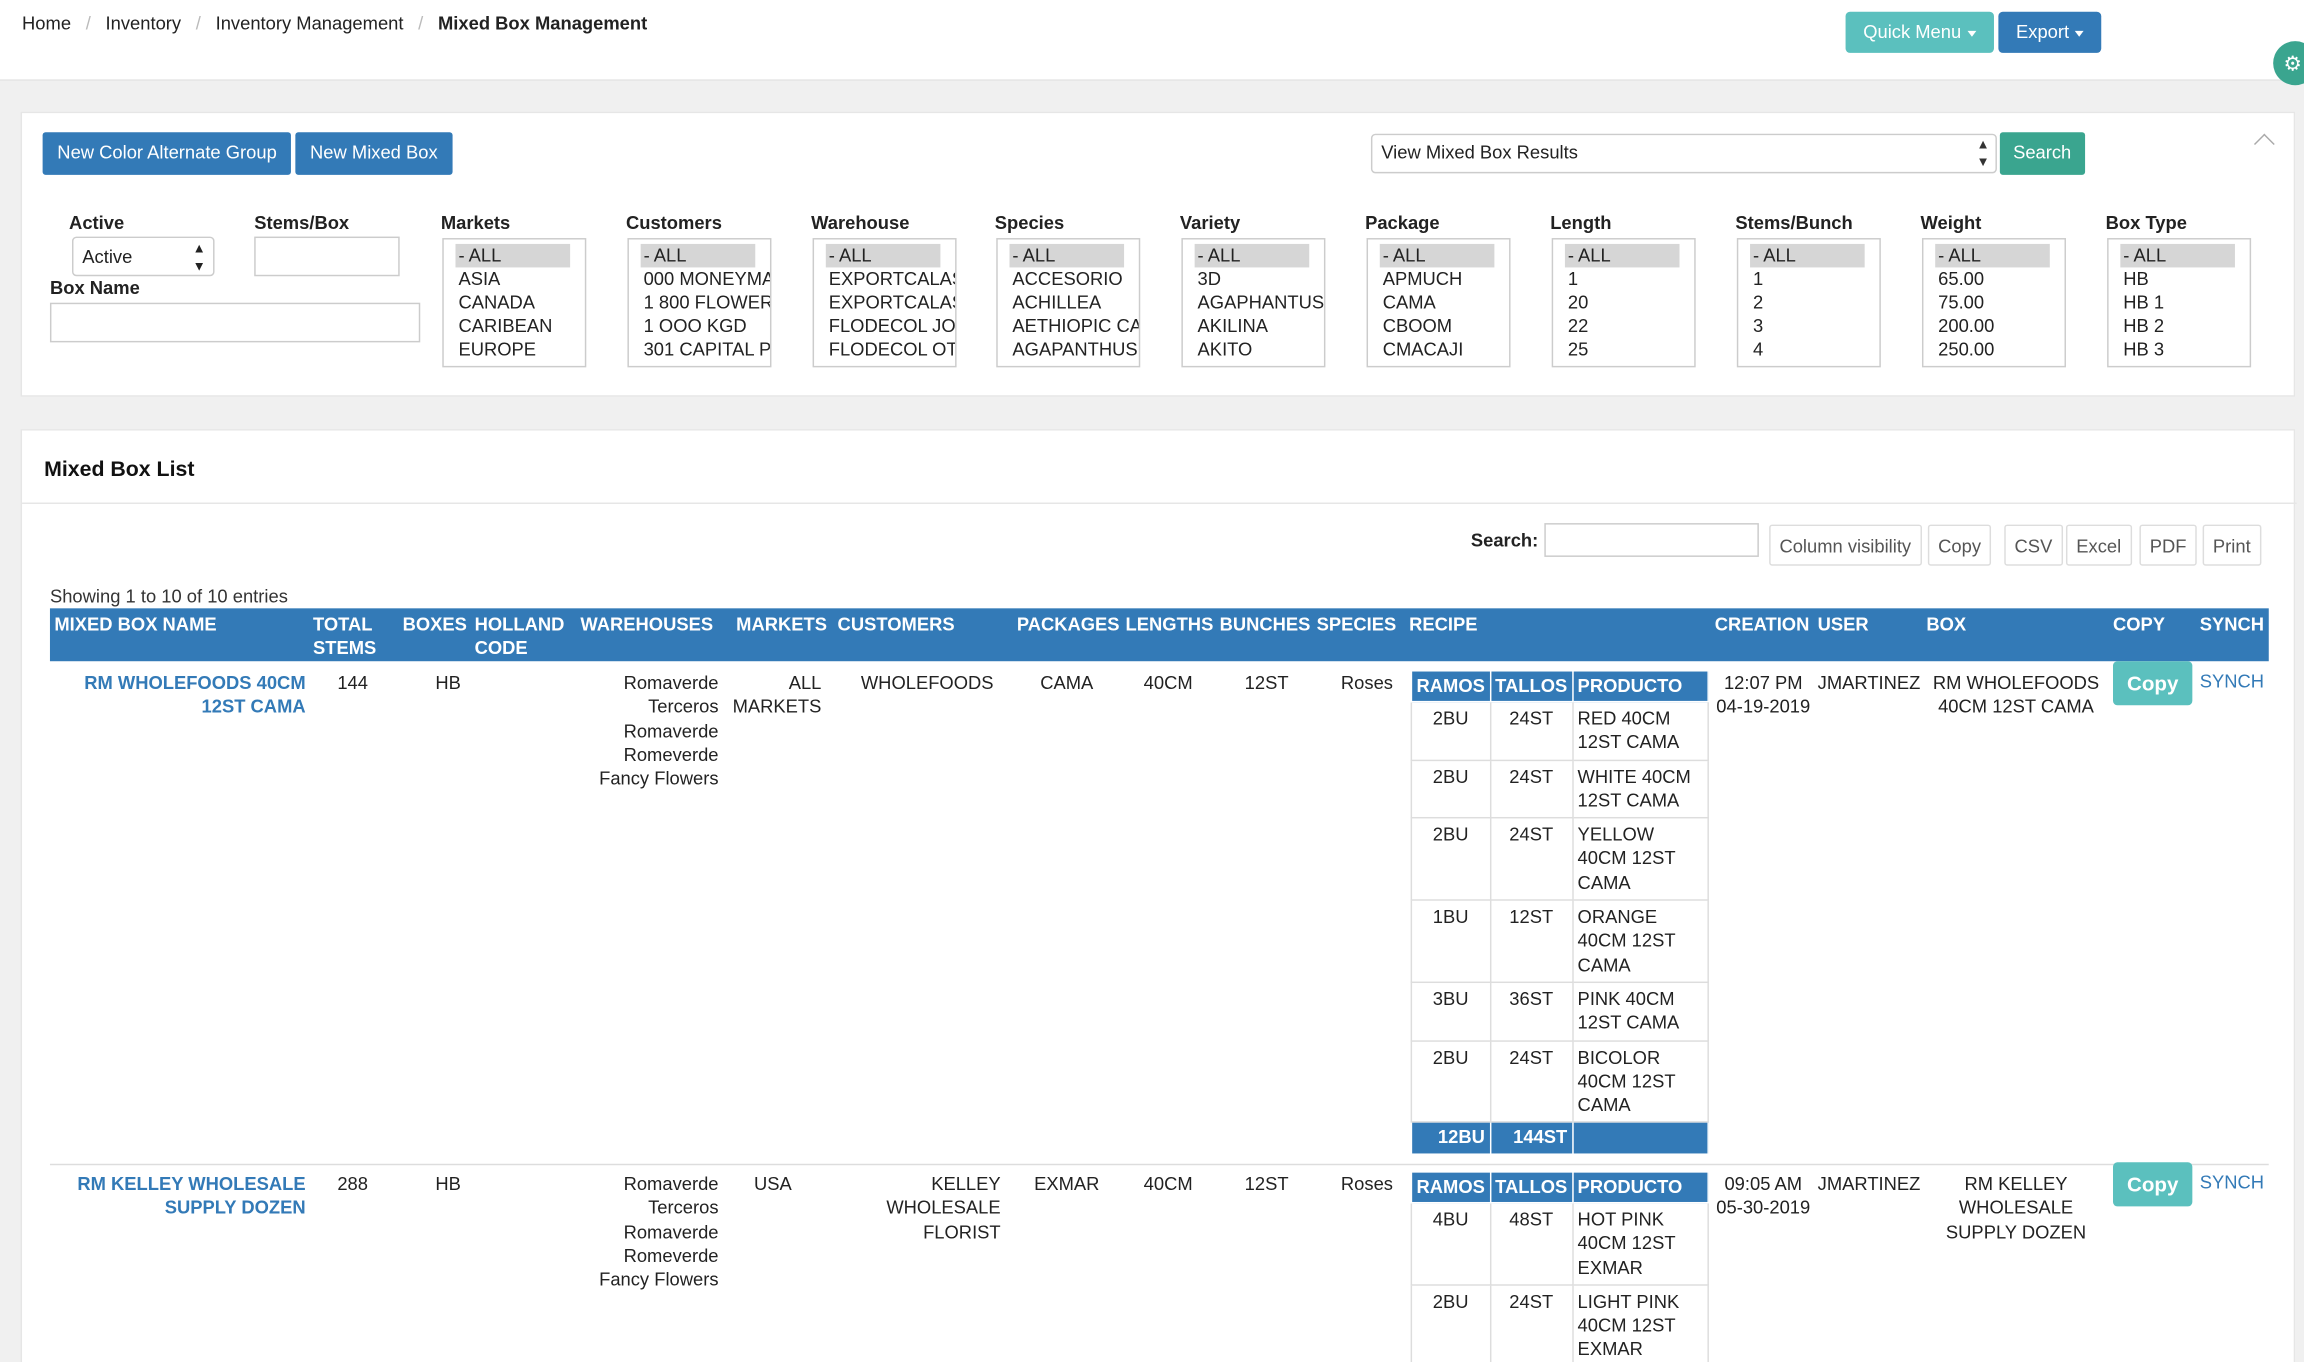  Describe the element at coordinates (1623, 350) in the screenshot. I see `filter-option: 25` at that location.